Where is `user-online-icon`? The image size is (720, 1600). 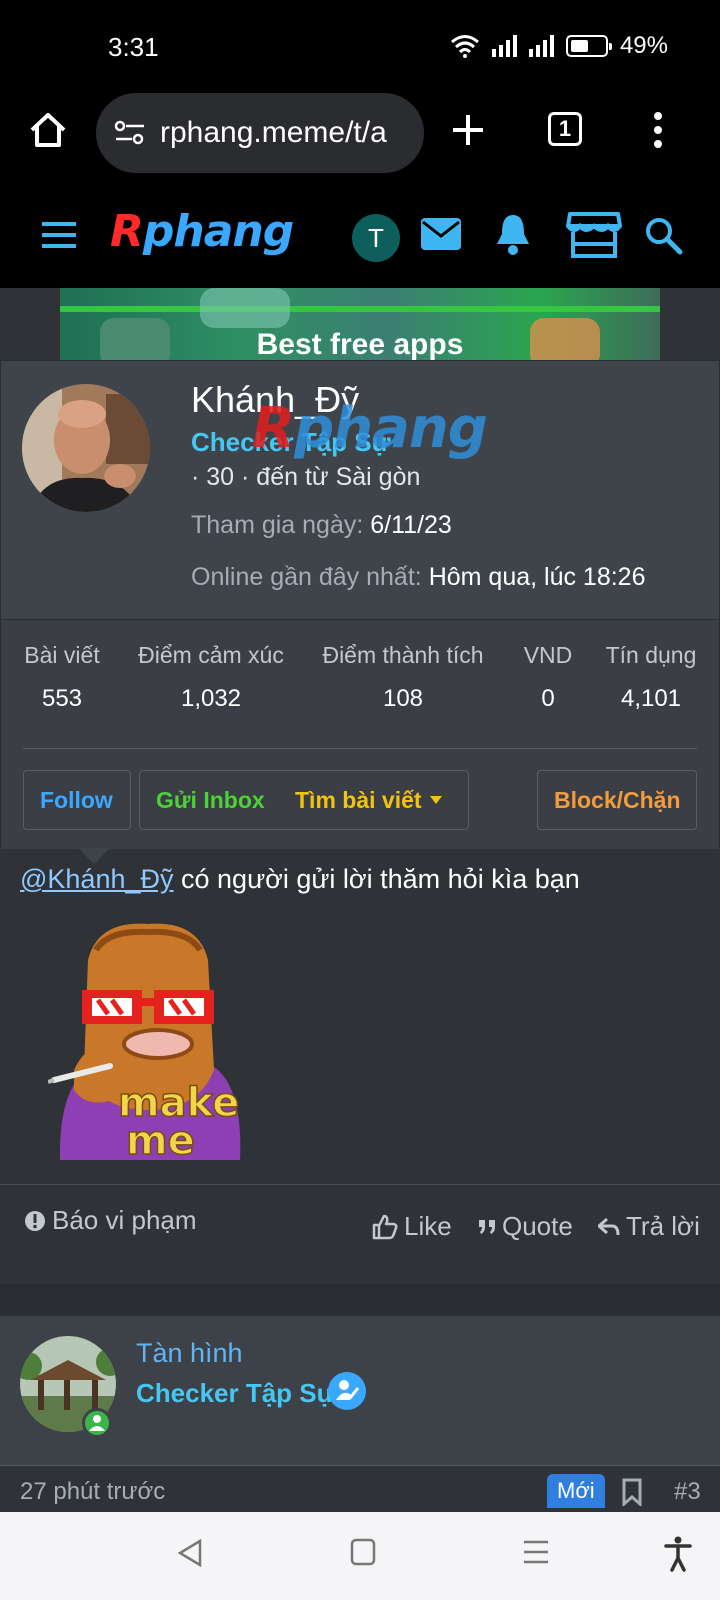
user-online-icon is located at coordinates (97, 1423).